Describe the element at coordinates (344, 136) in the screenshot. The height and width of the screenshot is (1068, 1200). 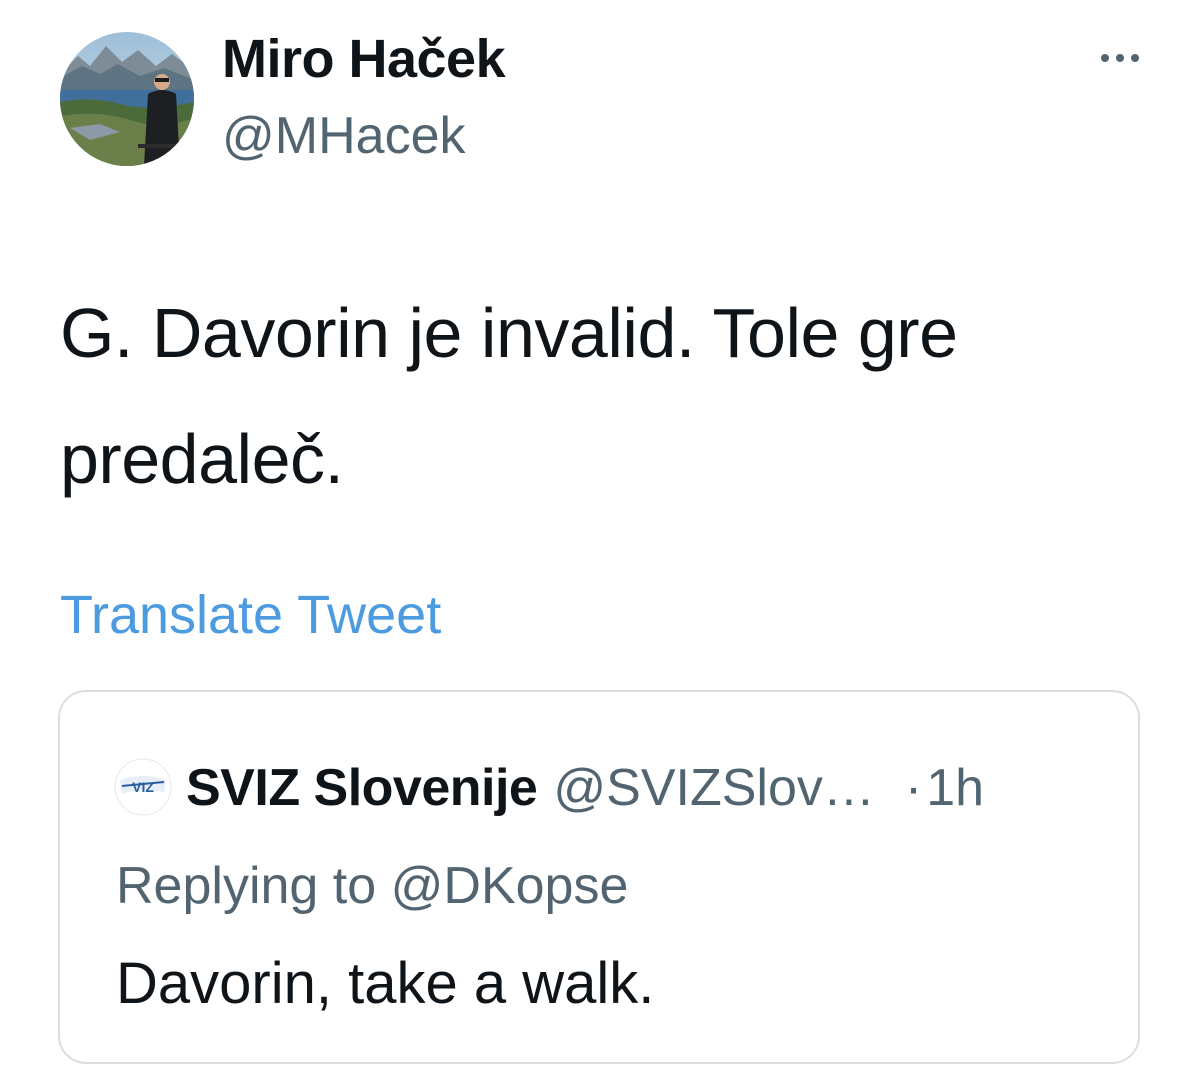
I see `author-handle: @MHacek` at that location.